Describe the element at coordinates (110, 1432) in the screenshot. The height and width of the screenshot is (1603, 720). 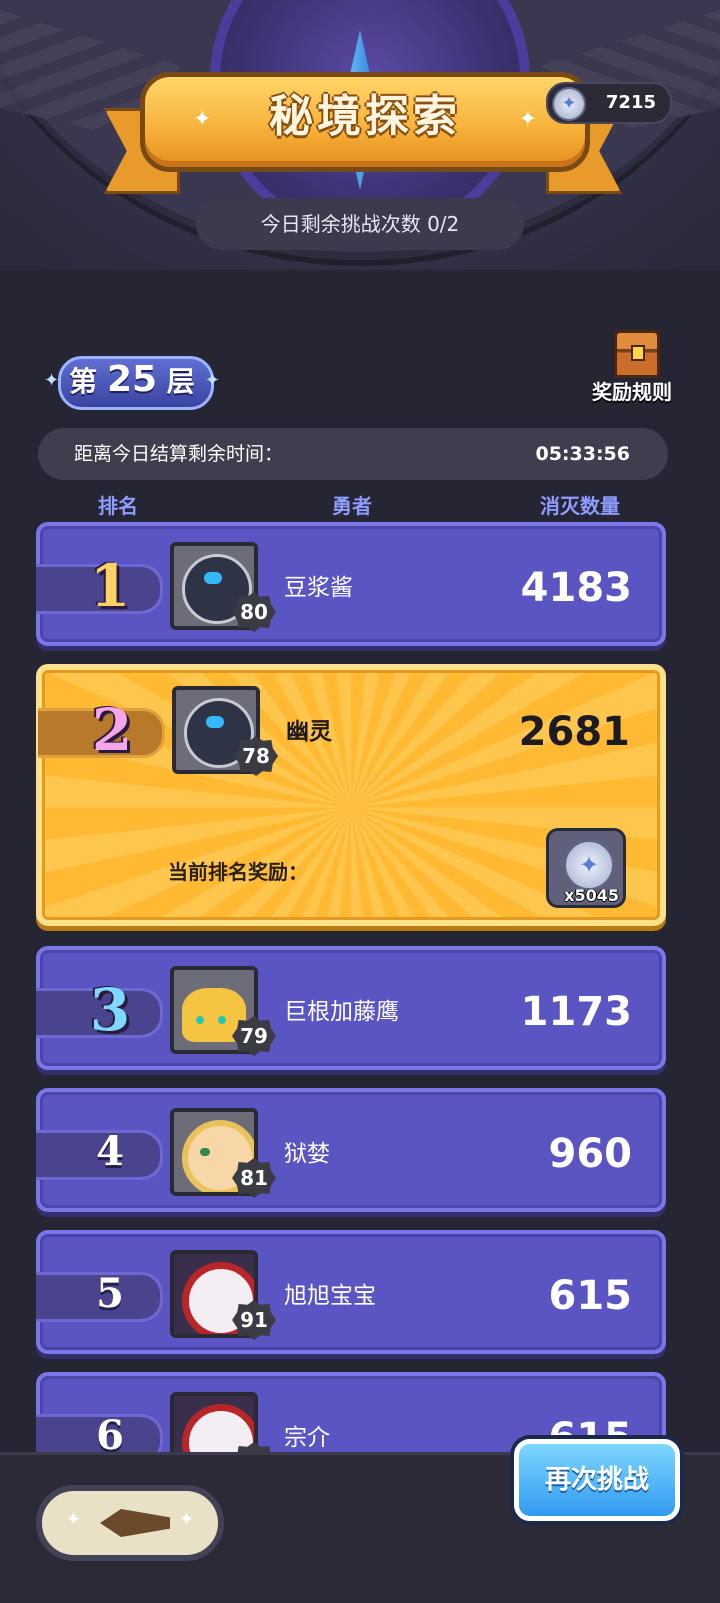
I see `rank-number: 6` at that location.